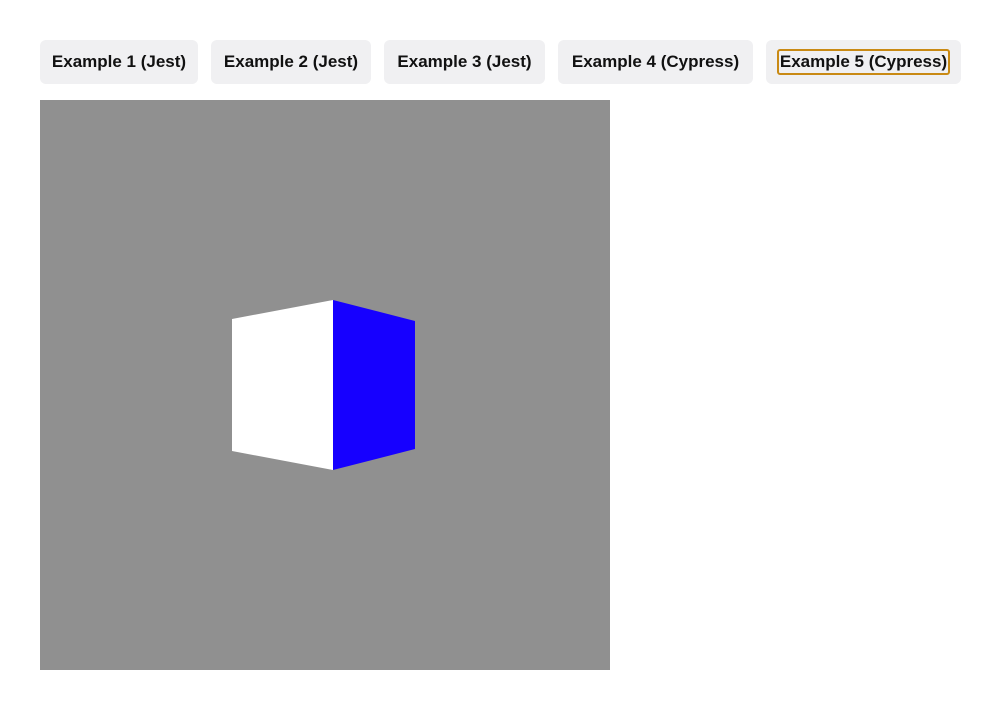  I want to click on tab-example-5: Example 5 (Cypress), so click(863, 62).